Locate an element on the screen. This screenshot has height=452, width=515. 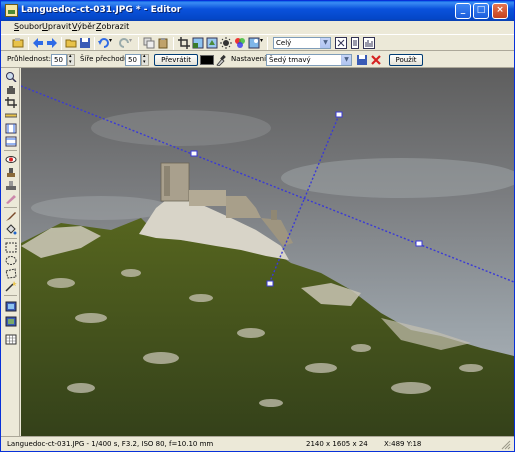
save-preset-icon is located at coordinates (362, 60).